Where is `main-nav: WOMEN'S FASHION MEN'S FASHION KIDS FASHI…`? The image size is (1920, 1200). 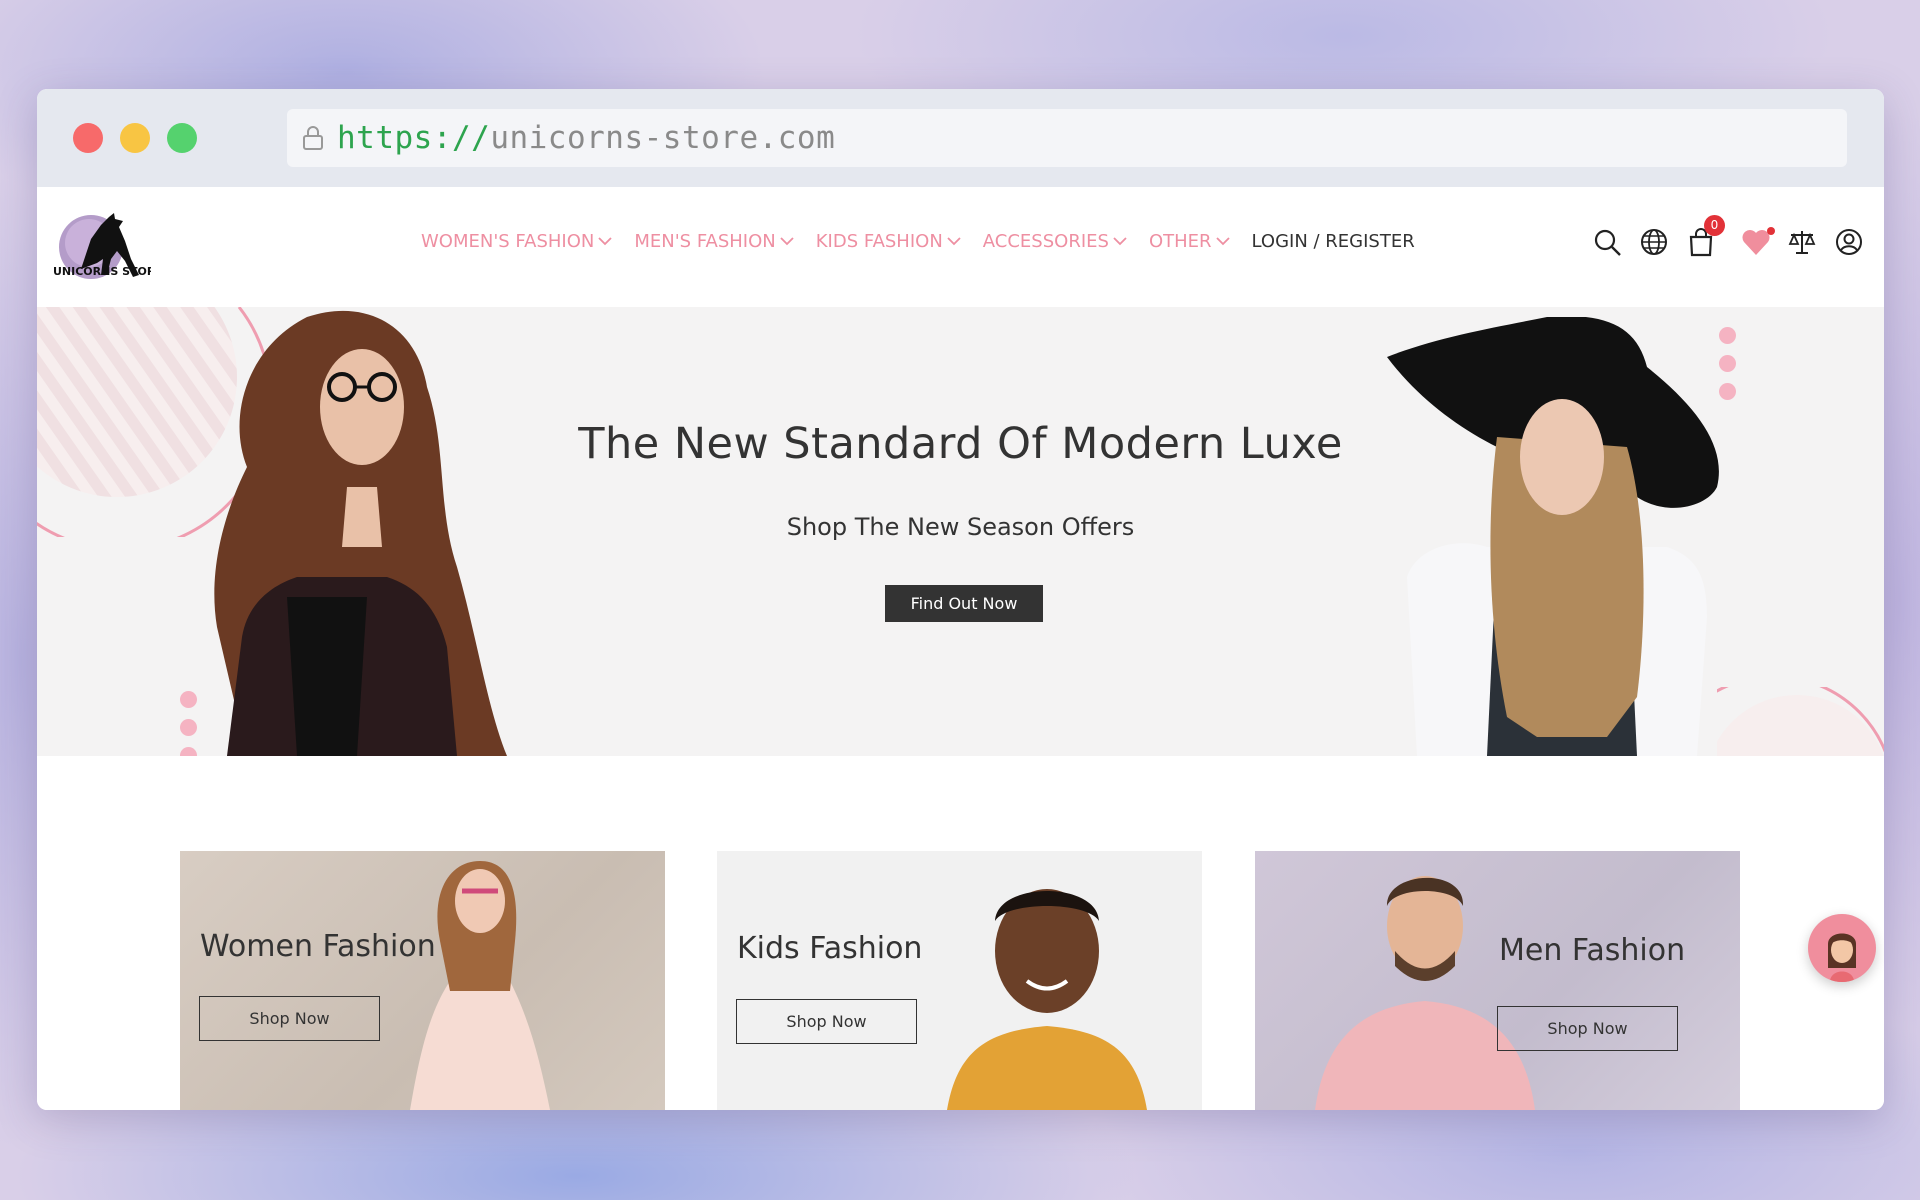
main-nav: WOMEN'S FASHION MEN'S FASHION KIDS FASHI… is located at coordinates (929, 241).